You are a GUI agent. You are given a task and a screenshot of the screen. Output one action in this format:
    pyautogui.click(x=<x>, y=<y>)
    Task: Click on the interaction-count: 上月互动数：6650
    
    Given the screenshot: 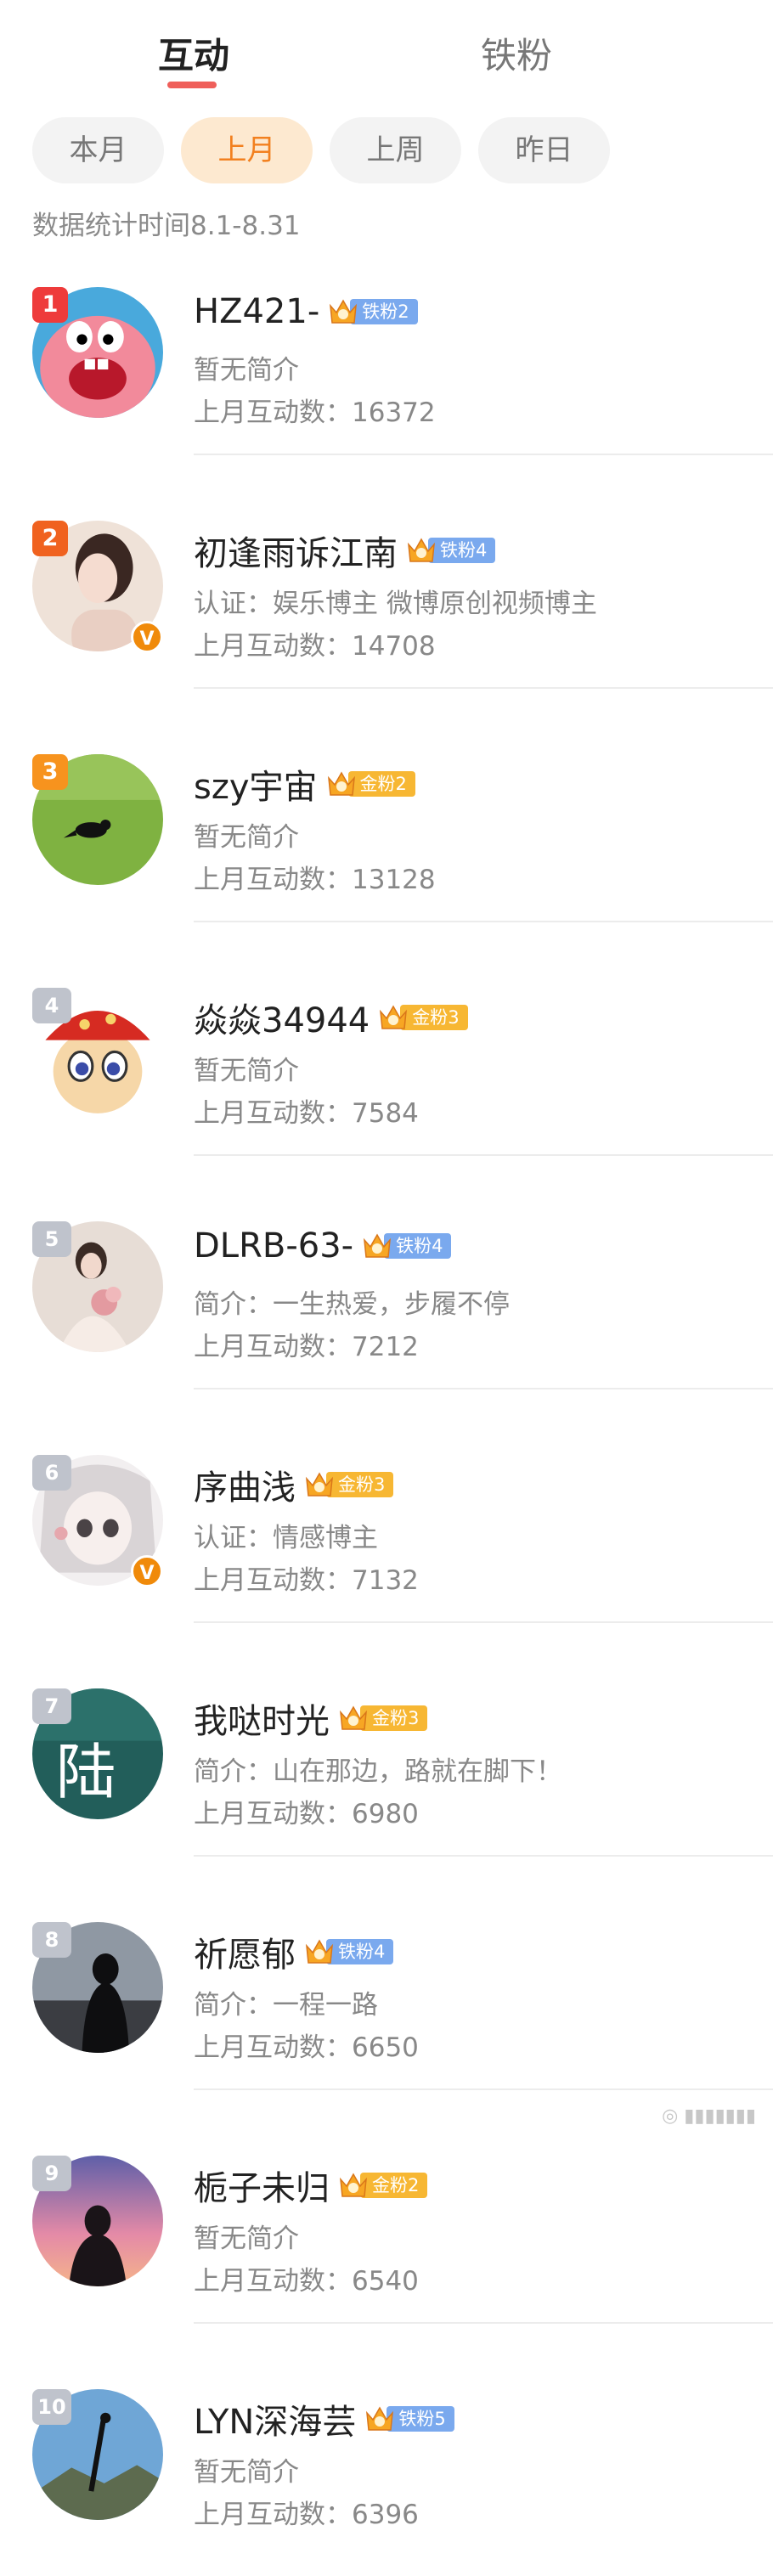 What is the action you would take?
    pyautogui.click(x=306, y=2045)
    